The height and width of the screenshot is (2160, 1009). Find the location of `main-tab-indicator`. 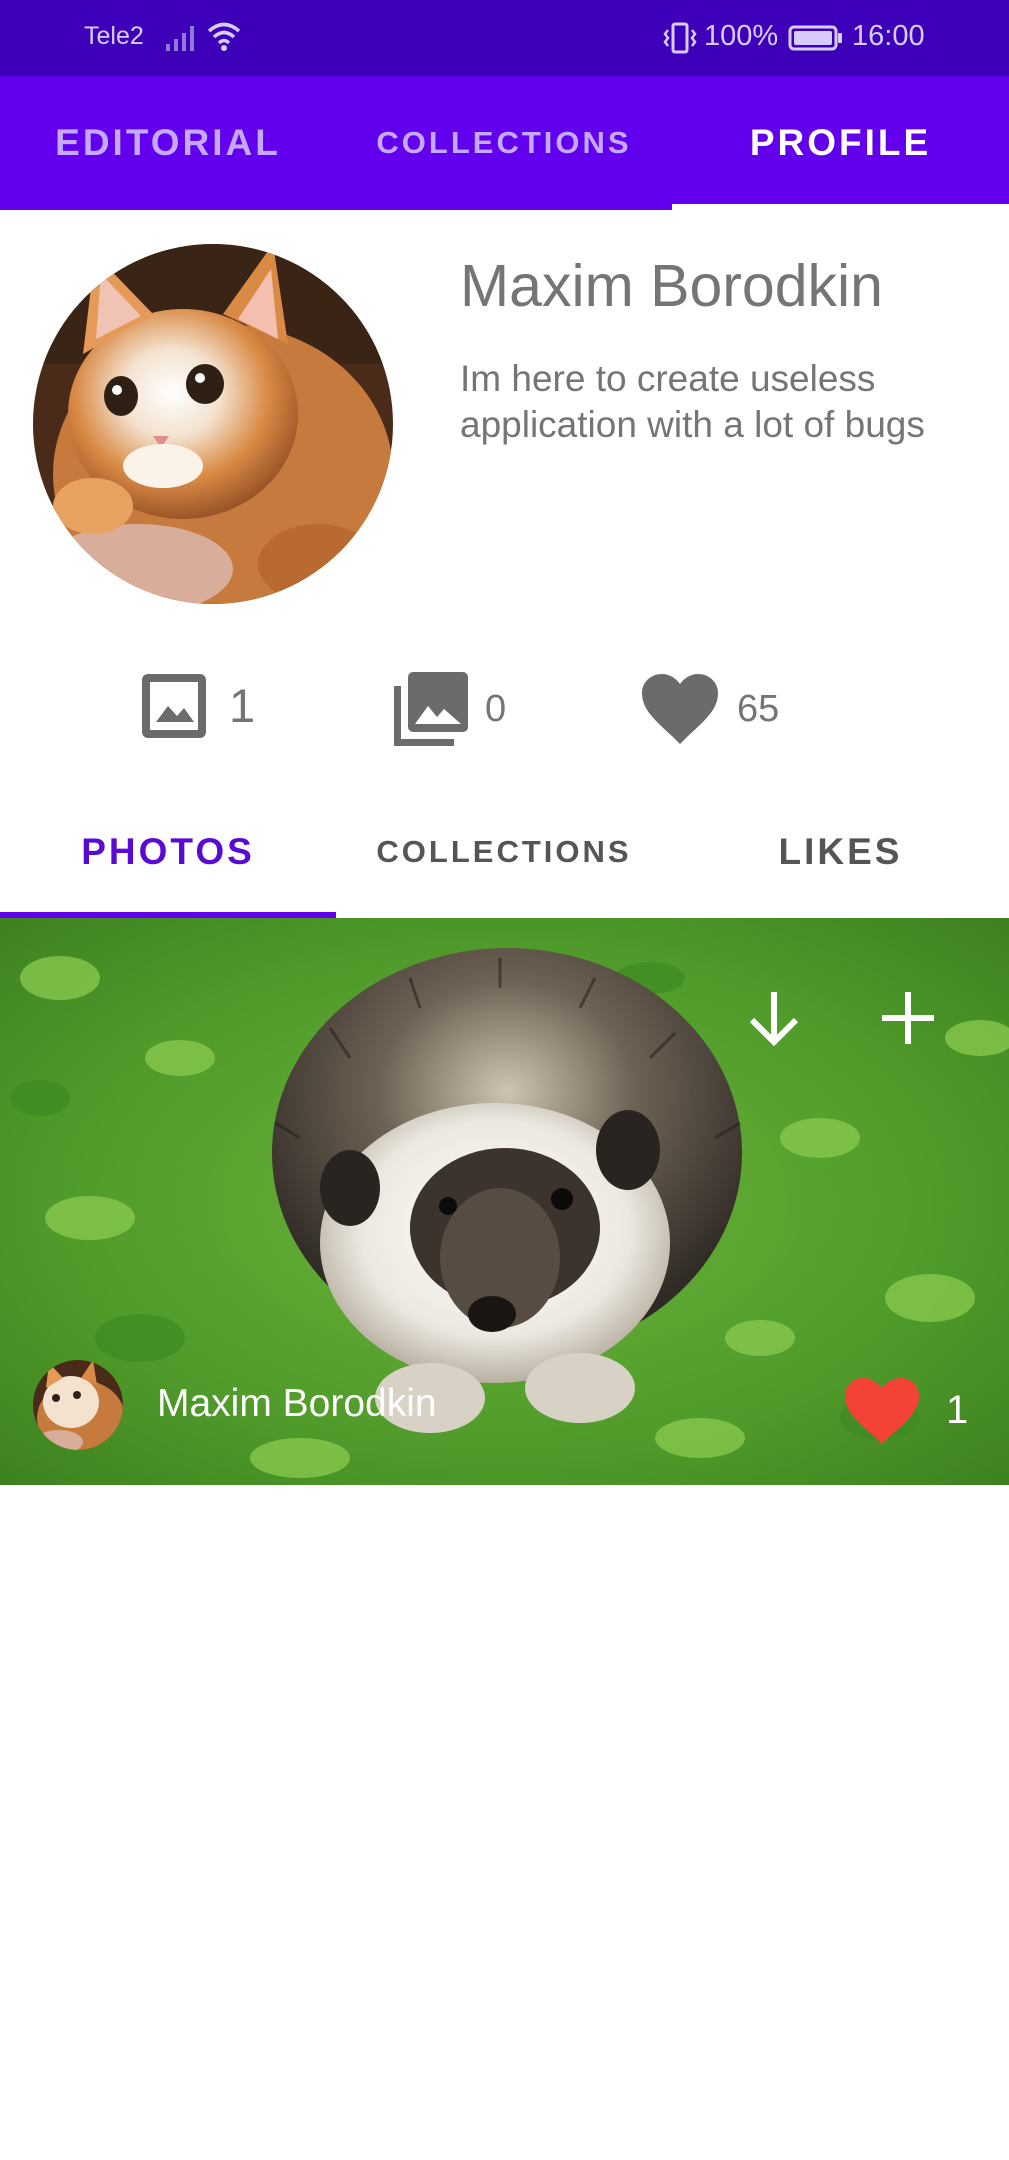

main-tab-indicator is located at coordinates (840, 207).